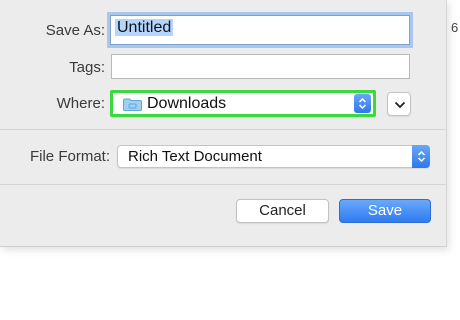  What do you see at coordinates (187, 103) in the screenshot?
I see `where-value: Downloads` at bounding box center [187, 103].